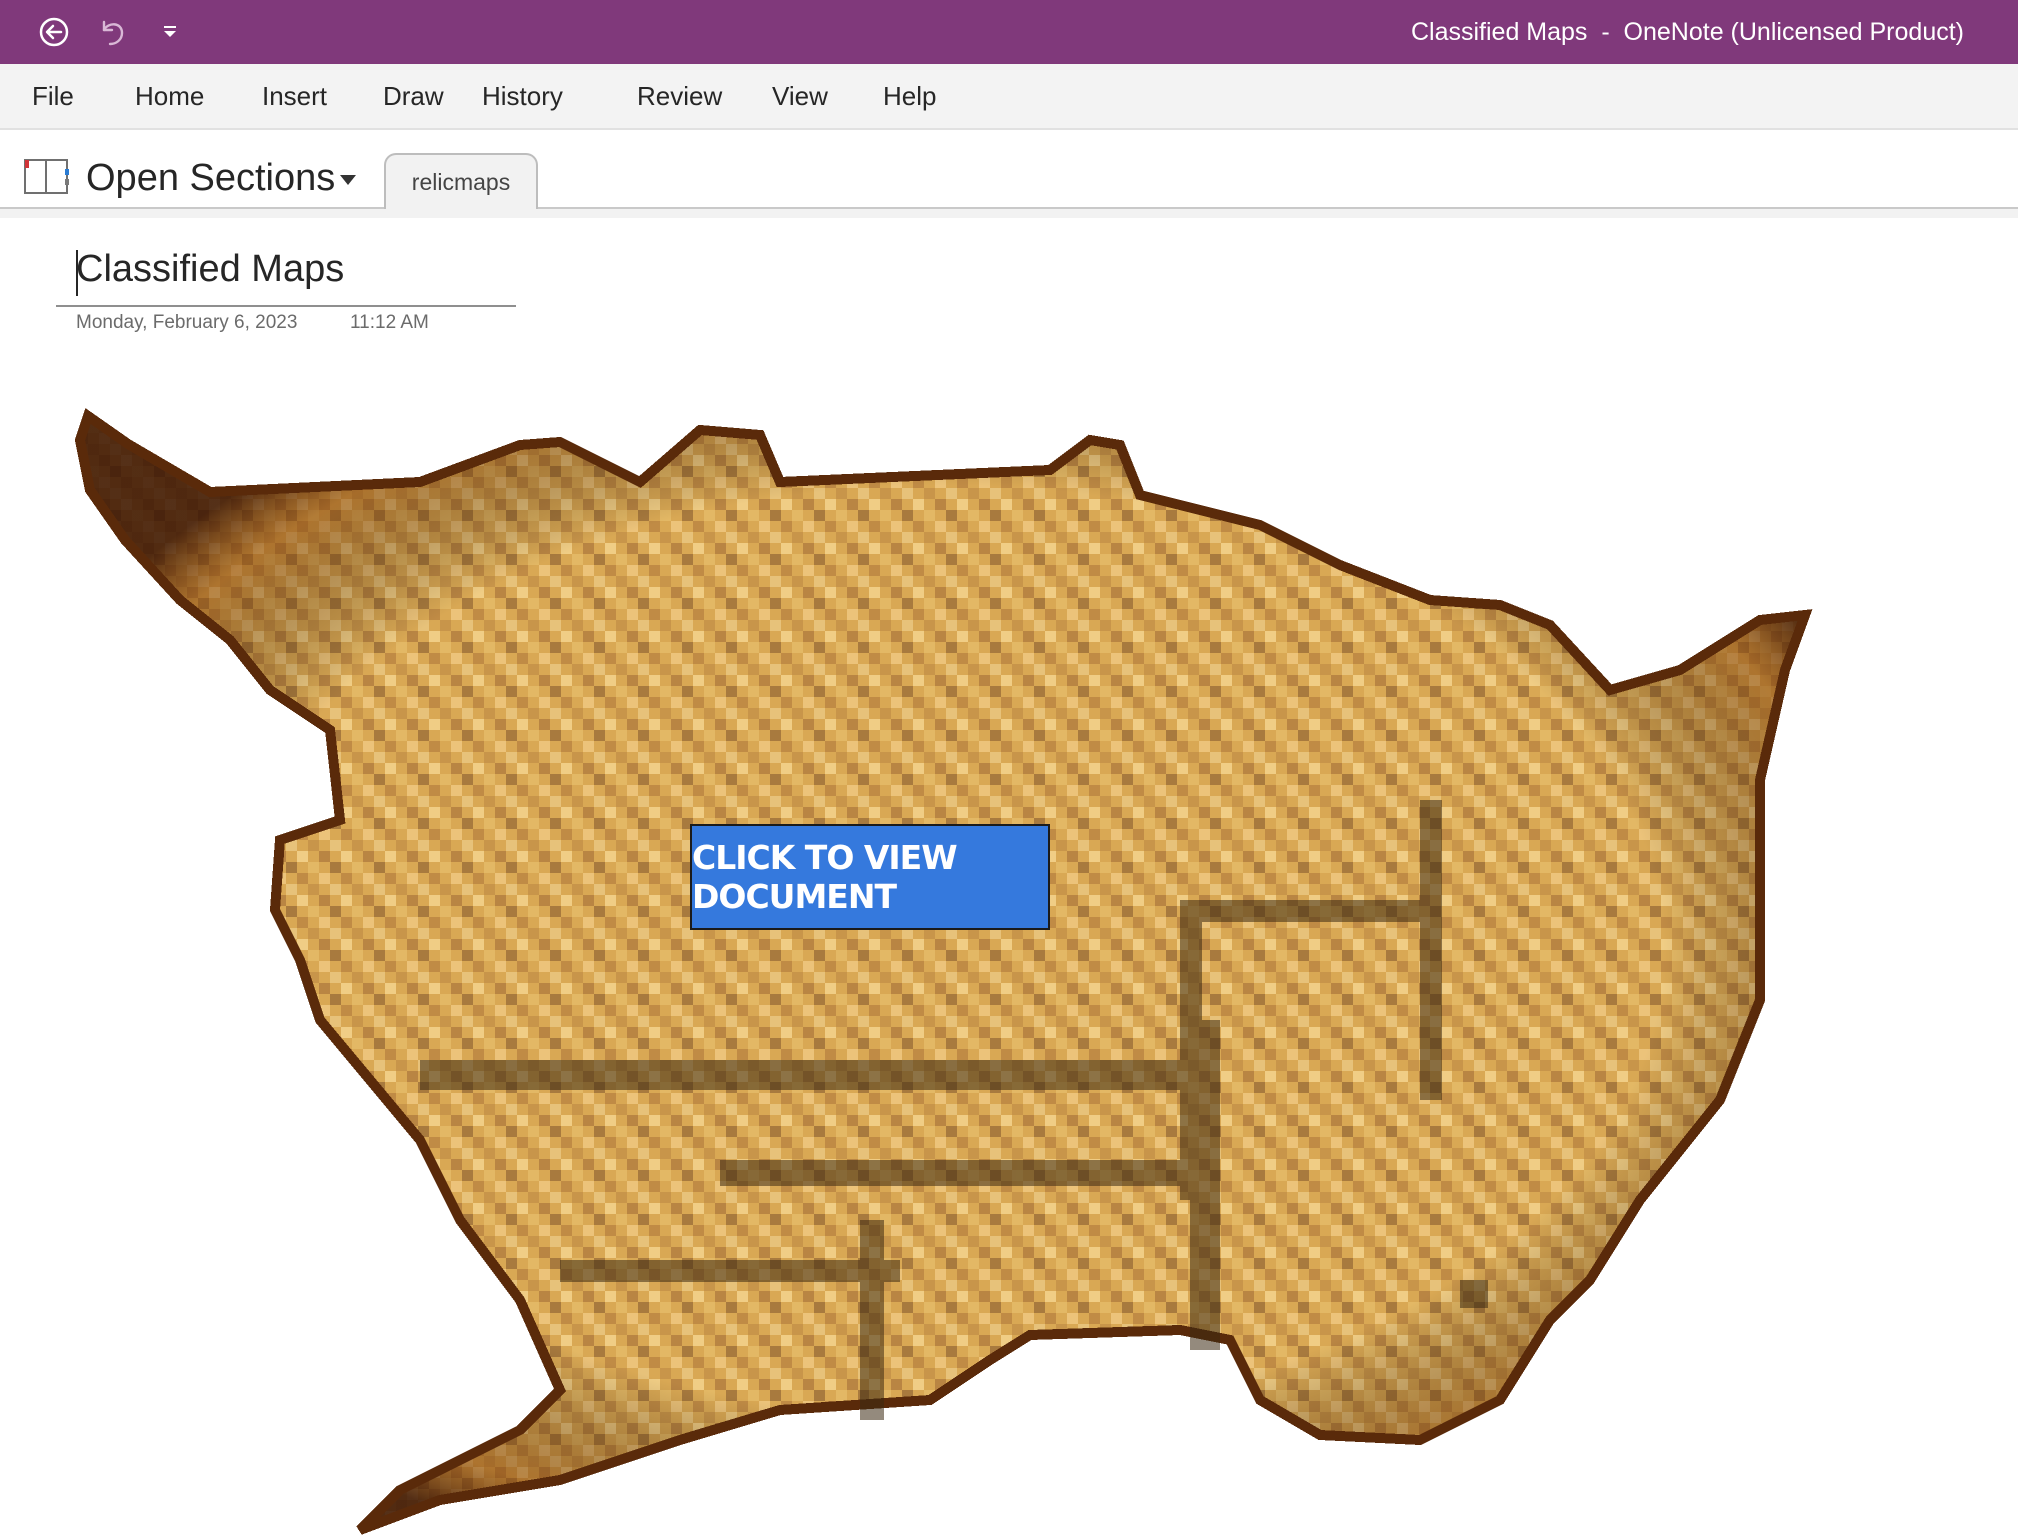 The width and height of the screenshot is (2018, 1535). Describe the element at coordinates (187, 322) in the screenshot. I see `page-date: Monday, February 6, 2023` at that location.